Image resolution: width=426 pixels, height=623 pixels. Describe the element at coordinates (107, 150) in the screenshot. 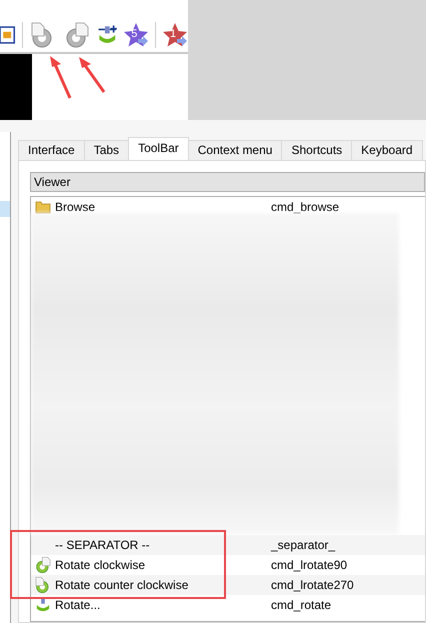

I see `tab: Tabs` at that location.